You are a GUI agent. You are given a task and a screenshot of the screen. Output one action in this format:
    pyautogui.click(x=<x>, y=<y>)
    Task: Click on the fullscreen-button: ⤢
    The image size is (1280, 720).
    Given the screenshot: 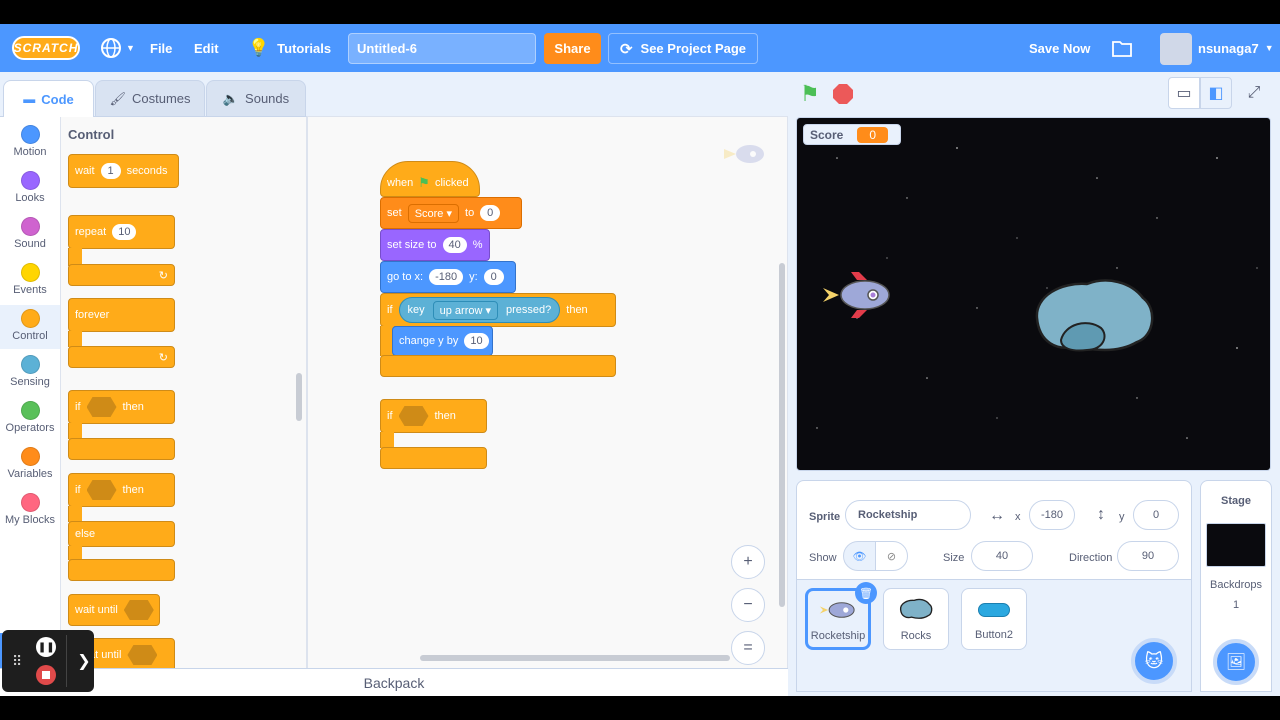 What is the action you would take?
    pyautogui.click(x=1254, y=93)
    